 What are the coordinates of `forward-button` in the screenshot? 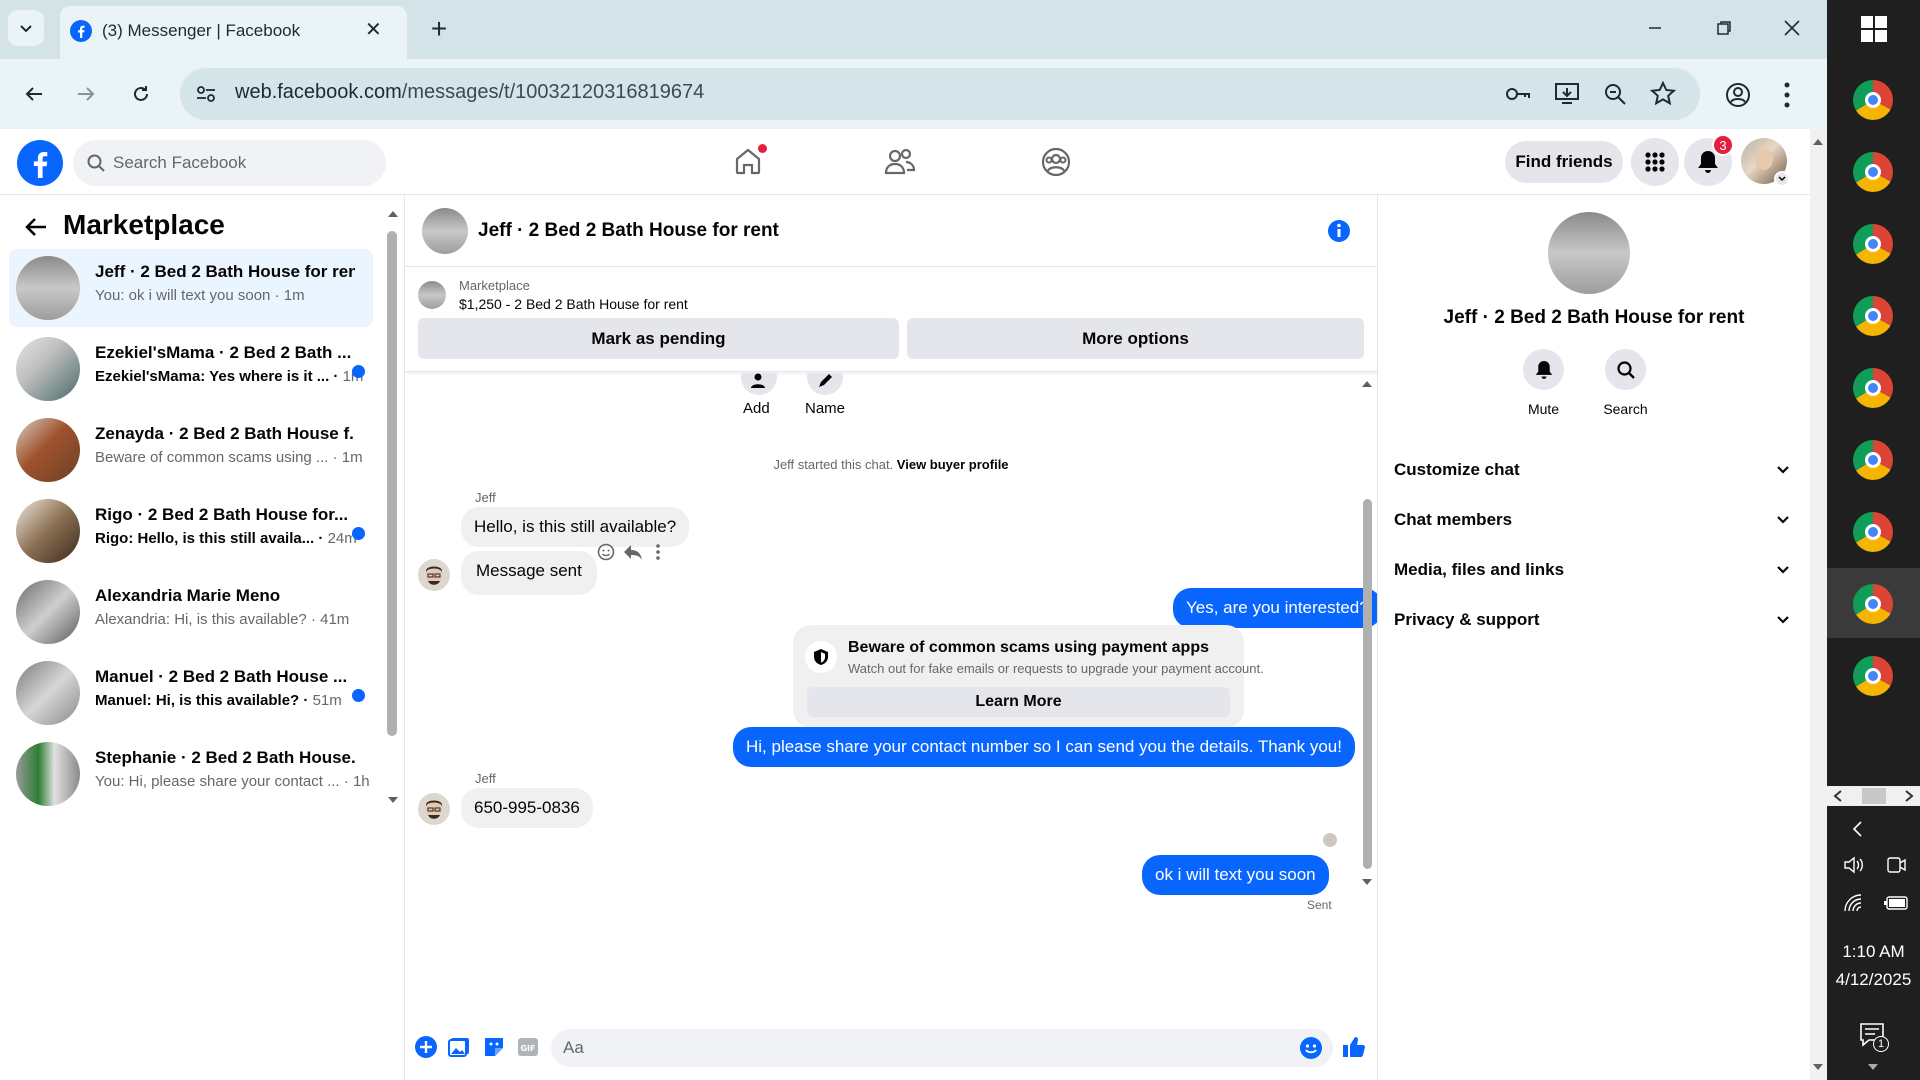 It's located at (86, 94).